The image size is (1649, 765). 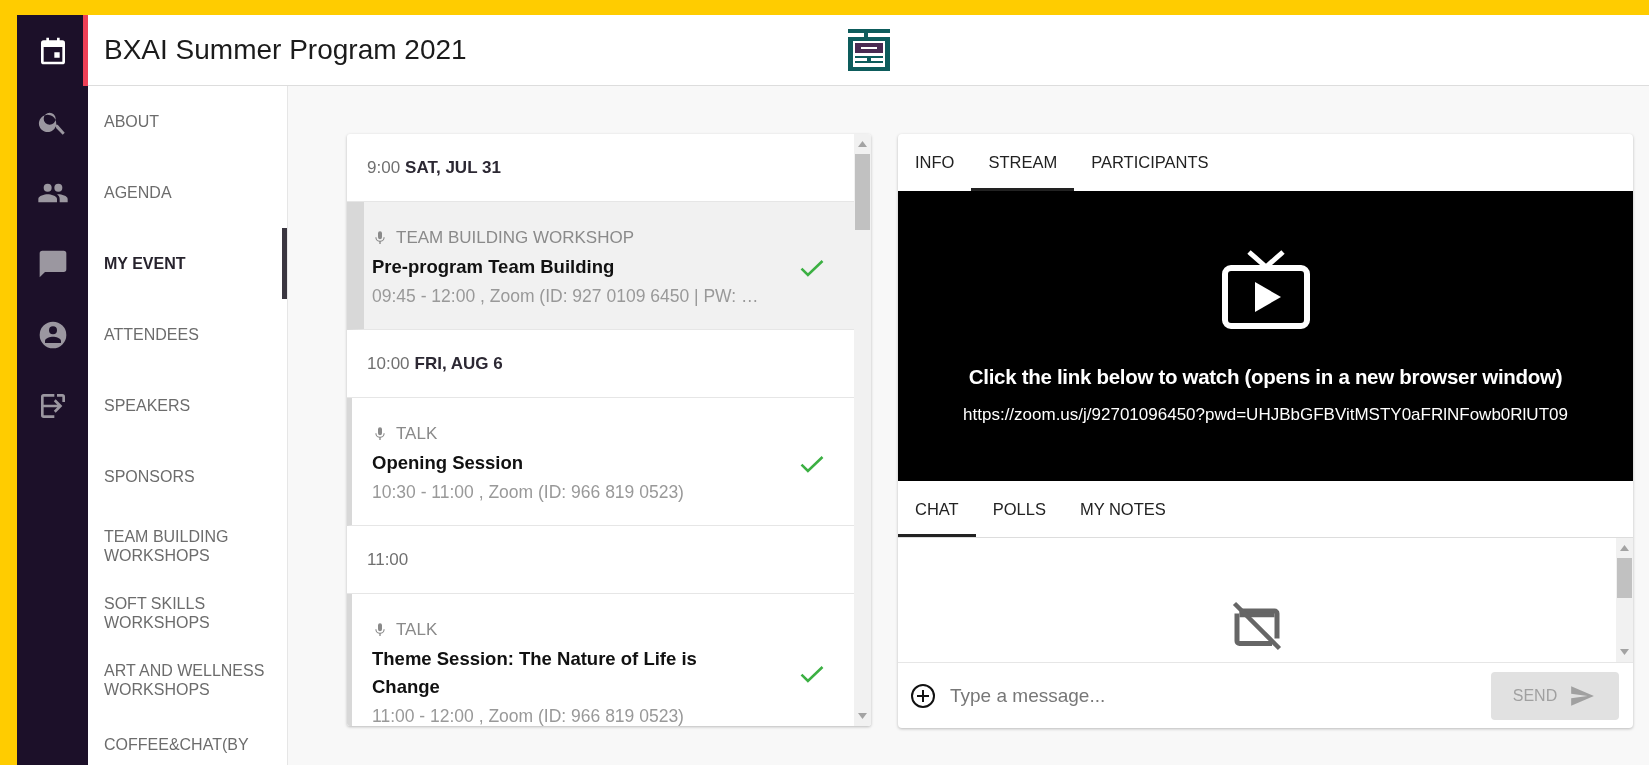 I want to click on tab: MY NOTES, so click(x=1122, y=509).